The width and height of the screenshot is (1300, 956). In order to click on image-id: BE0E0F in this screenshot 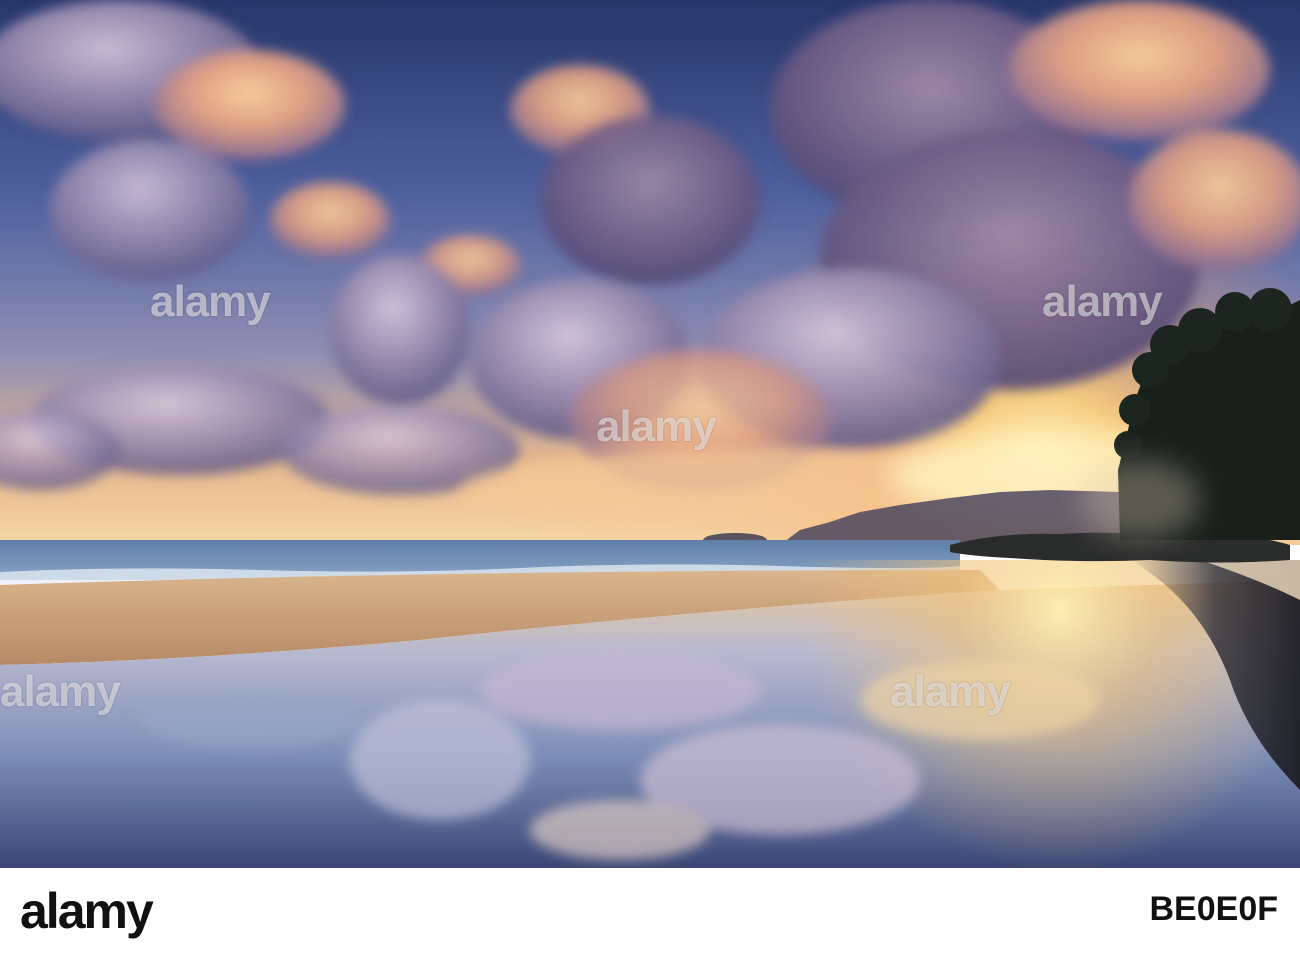, I will do `click(1214, 909)`.